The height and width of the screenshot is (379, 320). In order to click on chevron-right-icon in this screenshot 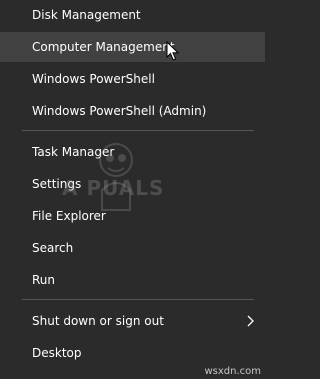, I will do `click(250, 321)`.